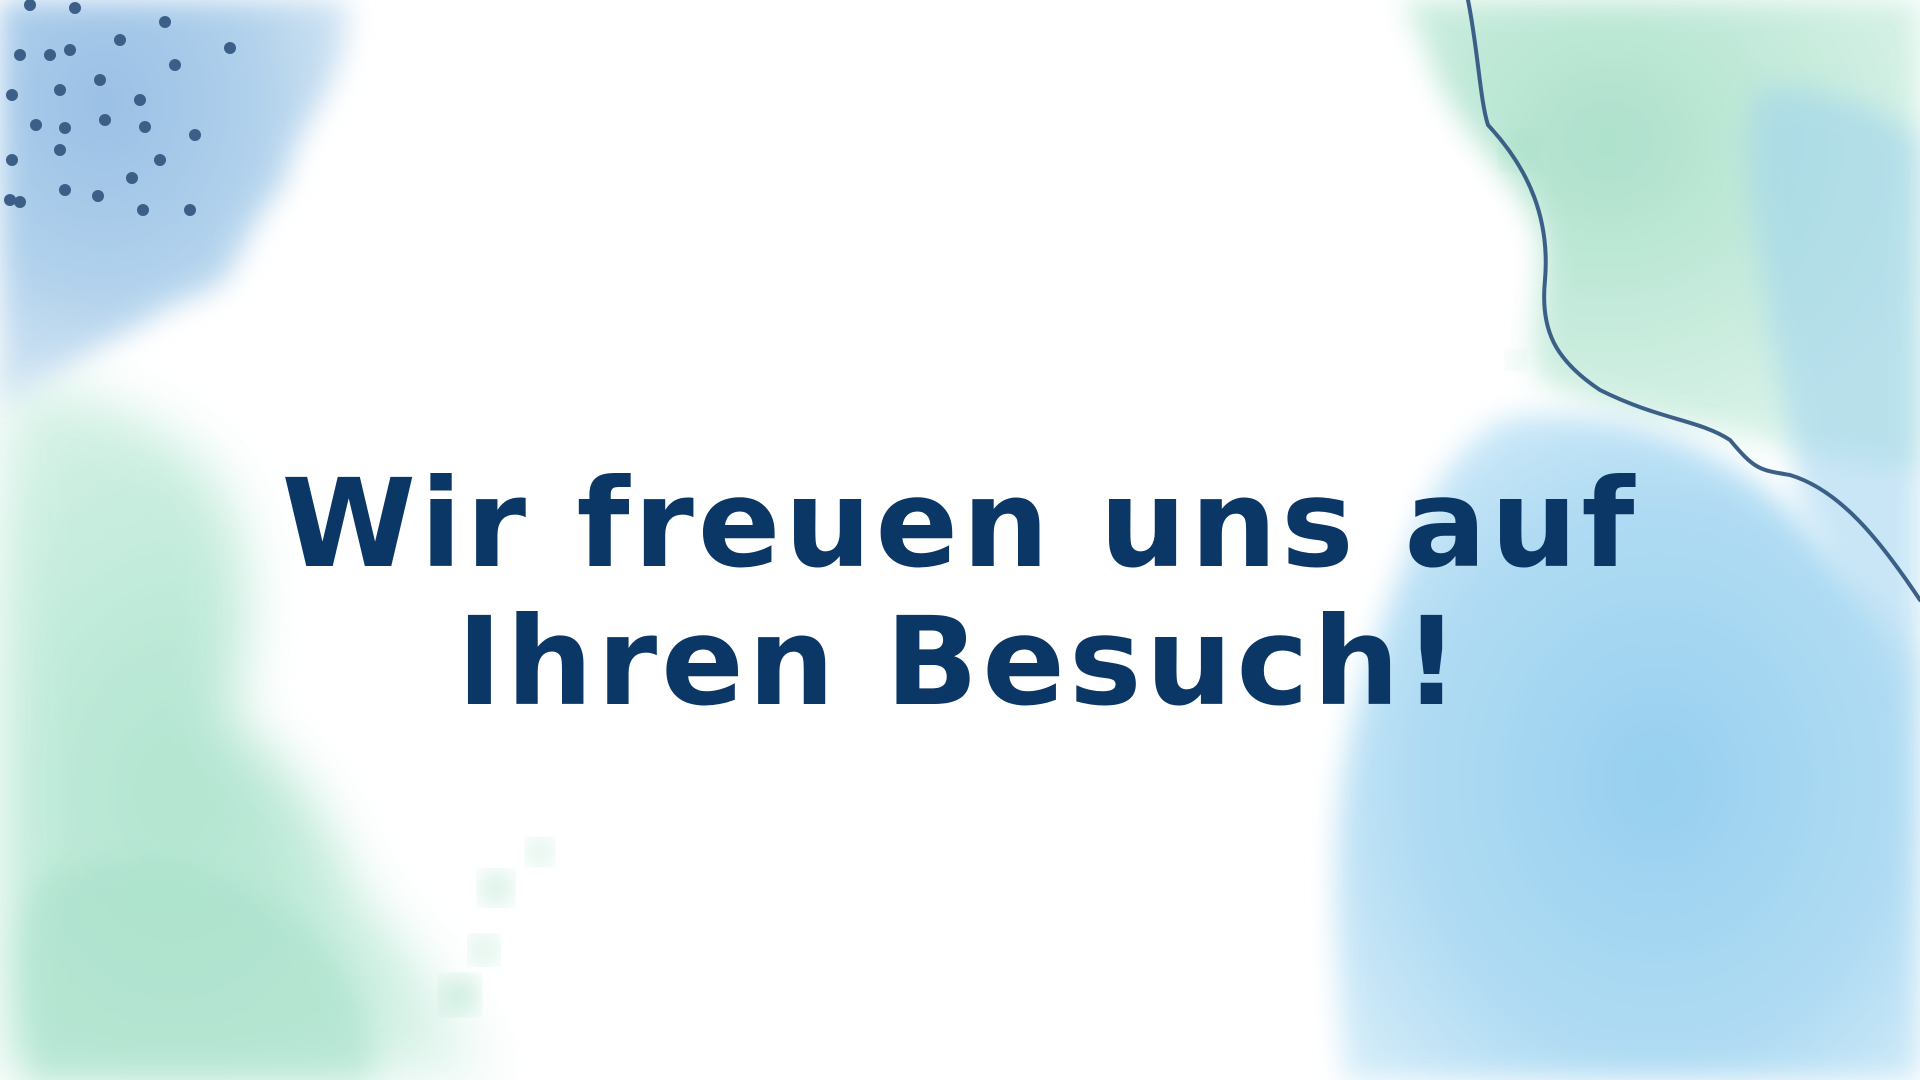 The image size is (1920, 1080). What do you see at coordinates (960, 662) in the screenshot?
I see `headline-line-2: Ihren Besuch!` at bounding box center [960, 662].